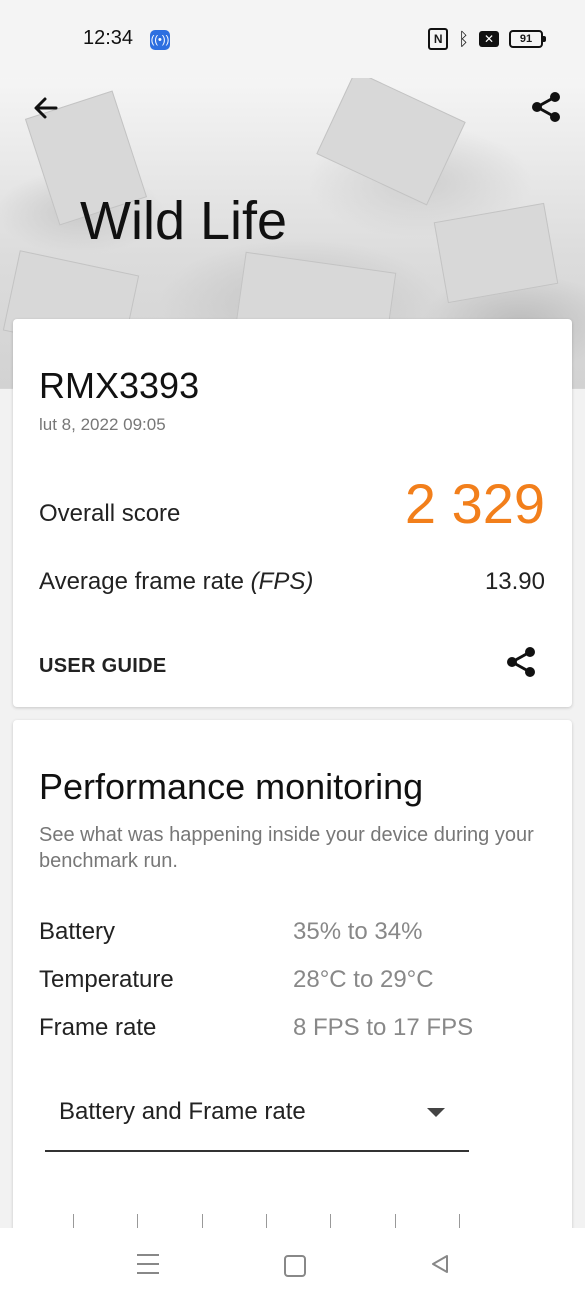 This screenshot has height=1300, width=585. I want to click on stat-value: 28°C to 29°C, so click(363, 979).